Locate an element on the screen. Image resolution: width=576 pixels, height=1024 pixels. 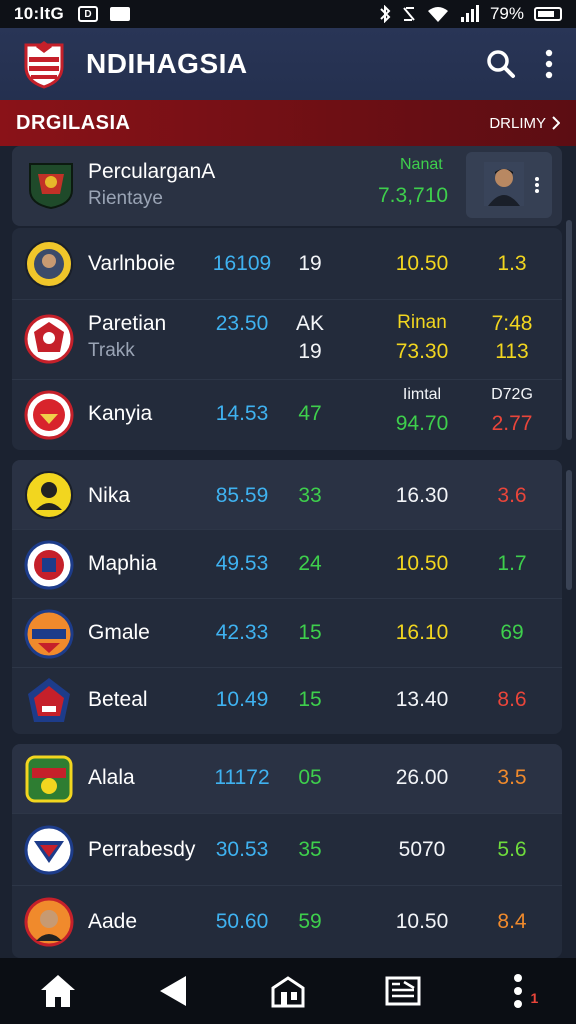
nav-more: 1 is located at coordinates (518, 991).